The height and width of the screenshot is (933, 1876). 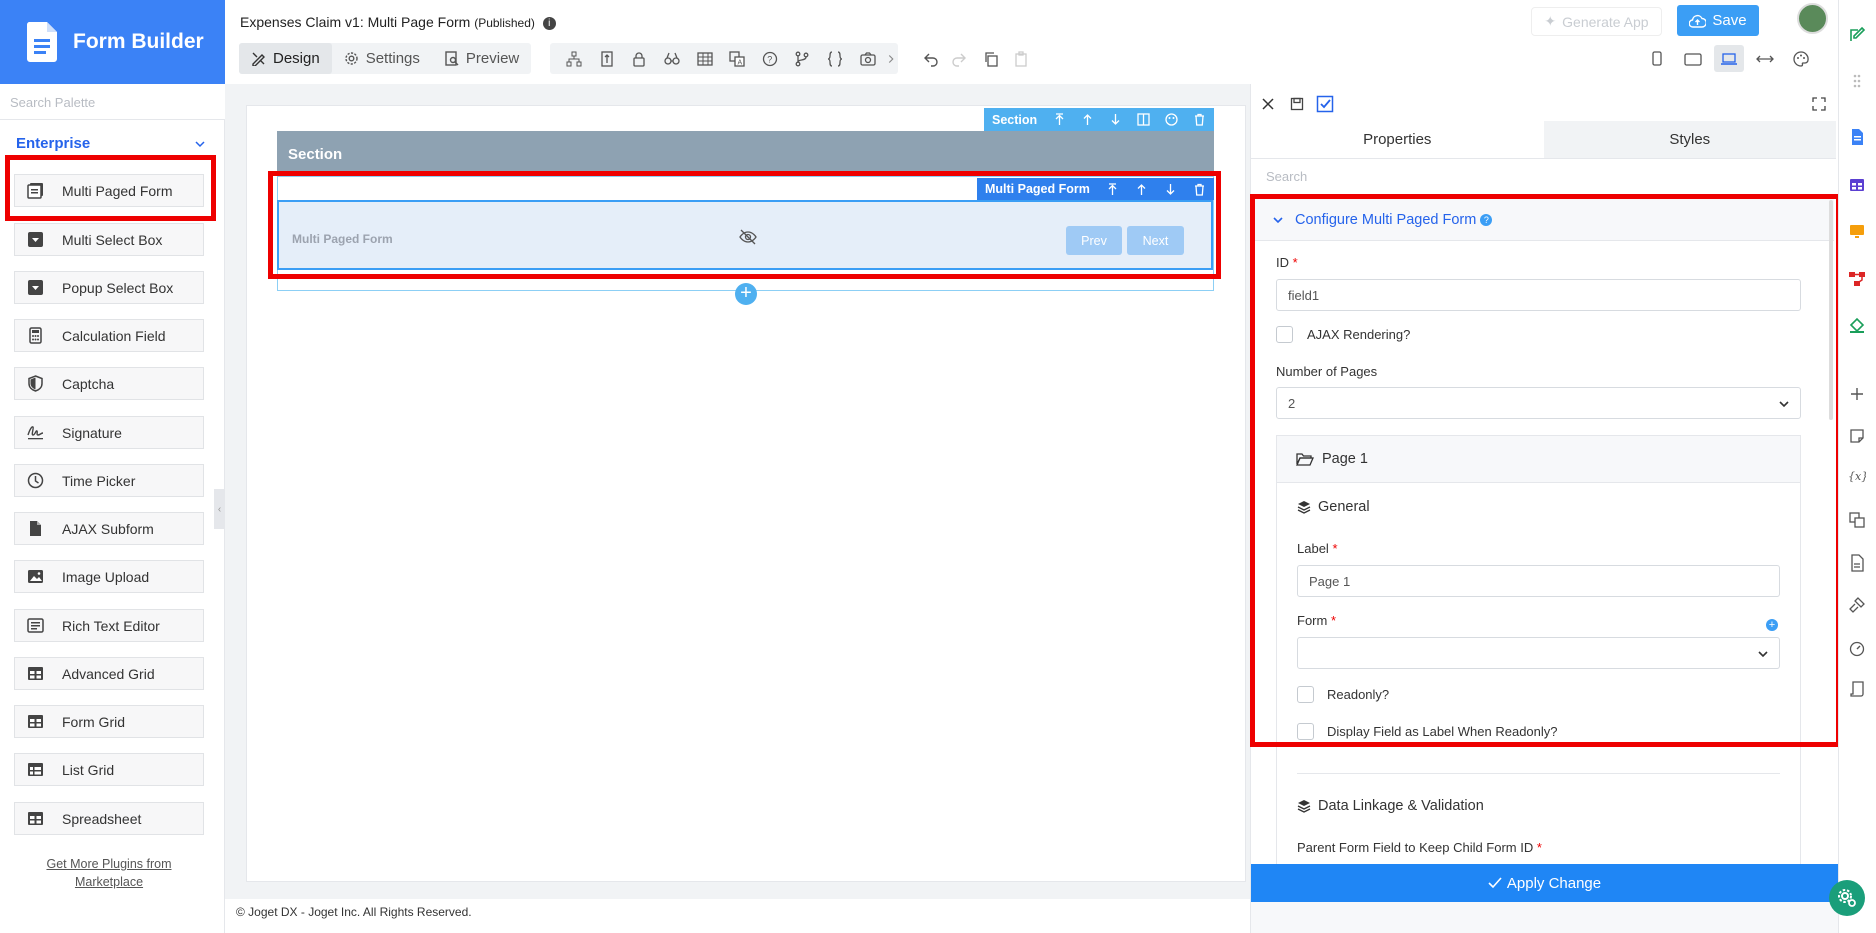 I want to click on id-input: field1, so click(x=1538, y=295).